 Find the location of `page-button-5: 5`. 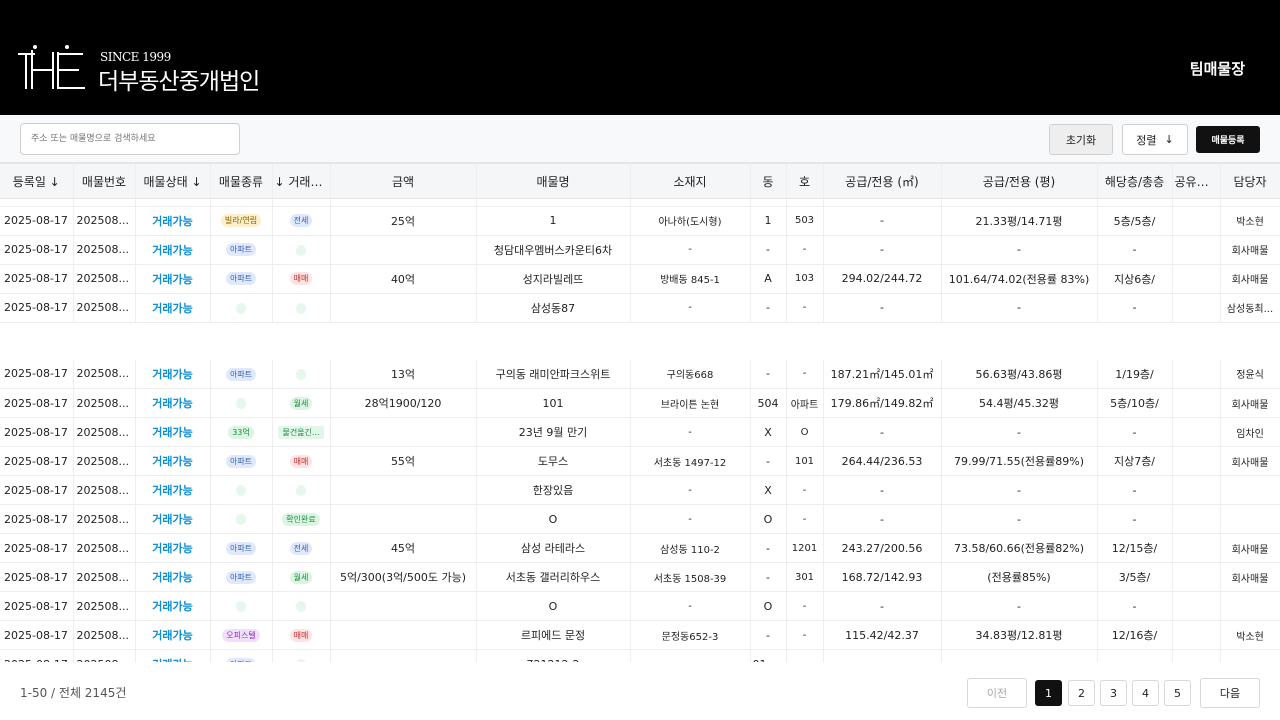

page-button-5: 5 is located at coordinates (1177, 693).